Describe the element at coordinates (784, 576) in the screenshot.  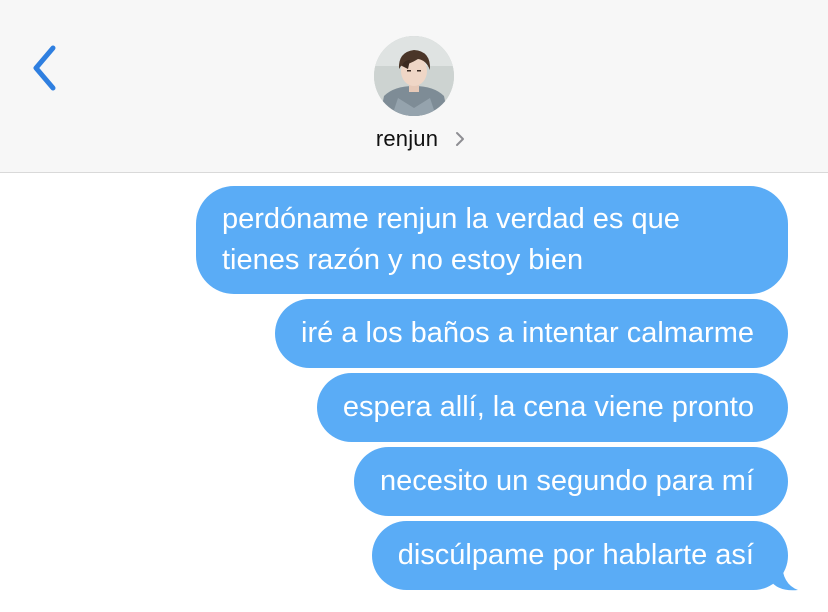
I see `bubble-tail-icon` at that location.